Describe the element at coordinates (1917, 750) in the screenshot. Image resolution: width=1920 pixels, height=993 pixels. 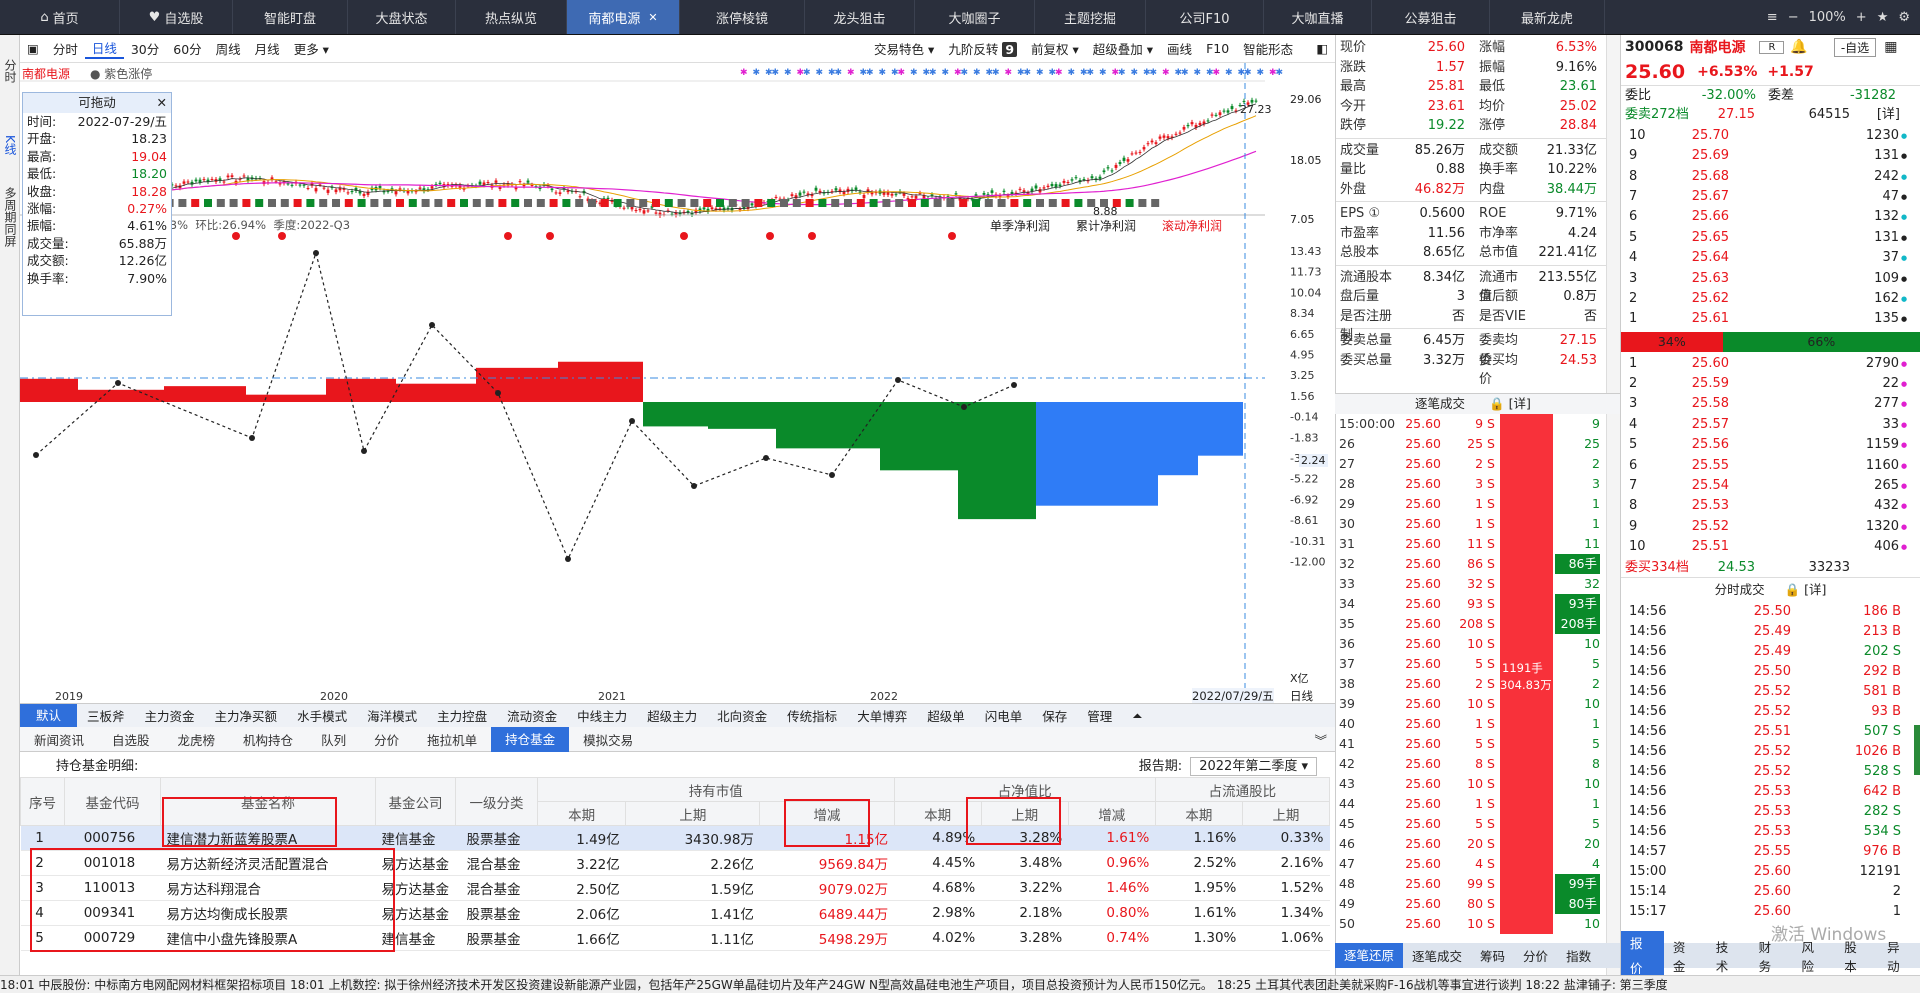
I see `scrollbar-right` at that location.